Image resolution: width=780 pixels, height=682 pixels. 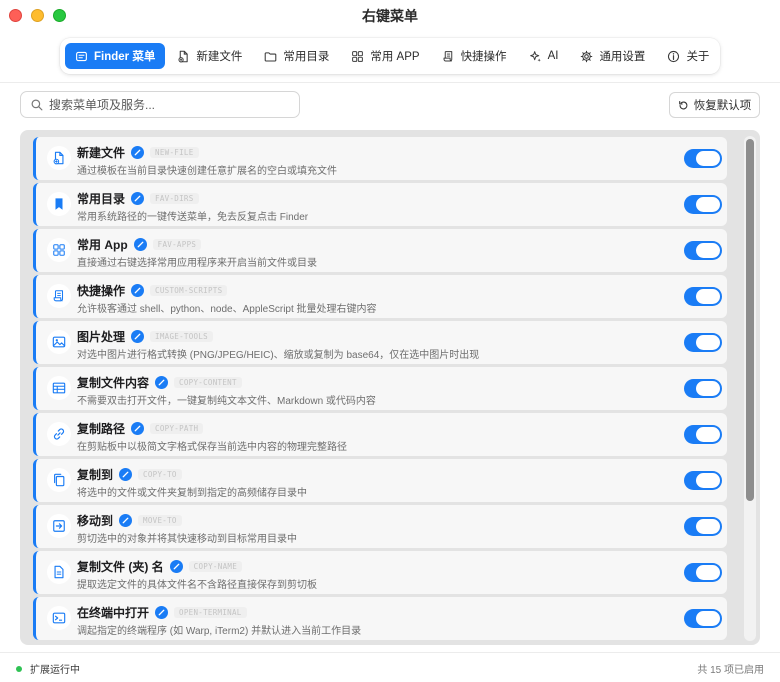 What do you see at coordinates (15, 15) in the screenshot?
I see `close-window-button` at bounding box center [15, 15].